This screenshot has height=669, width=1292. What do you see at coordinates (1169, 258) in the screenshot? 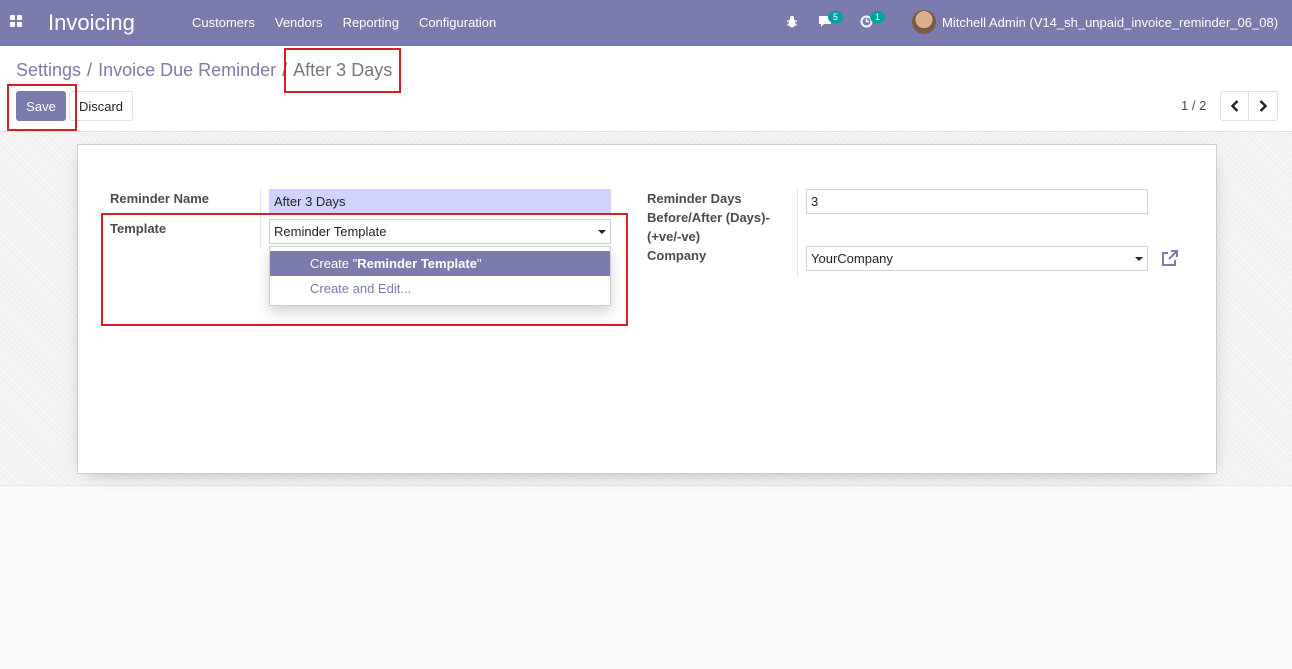
I see `external-link-icon` at bounding box center [1169, 258].